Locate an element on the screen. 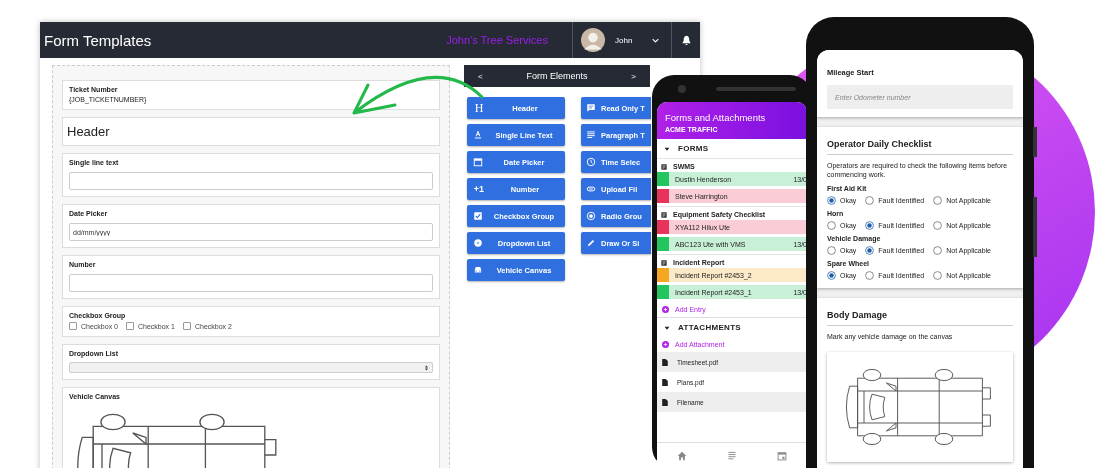 This screenshot has width=1120, height=468. home-icon is located at coordinates (682, 456).